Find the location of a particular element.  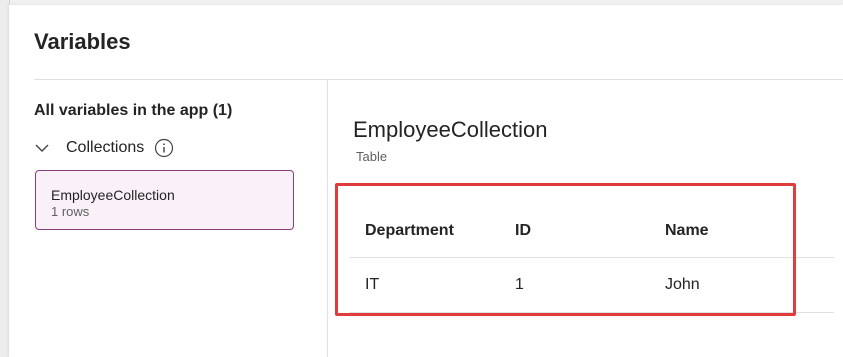

pane-divider is located at coordinates (327, 218).